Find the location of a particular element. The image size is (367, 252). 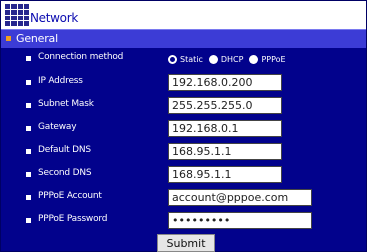

second-dns-label: Second DNS is located at coordinates (65, 173).